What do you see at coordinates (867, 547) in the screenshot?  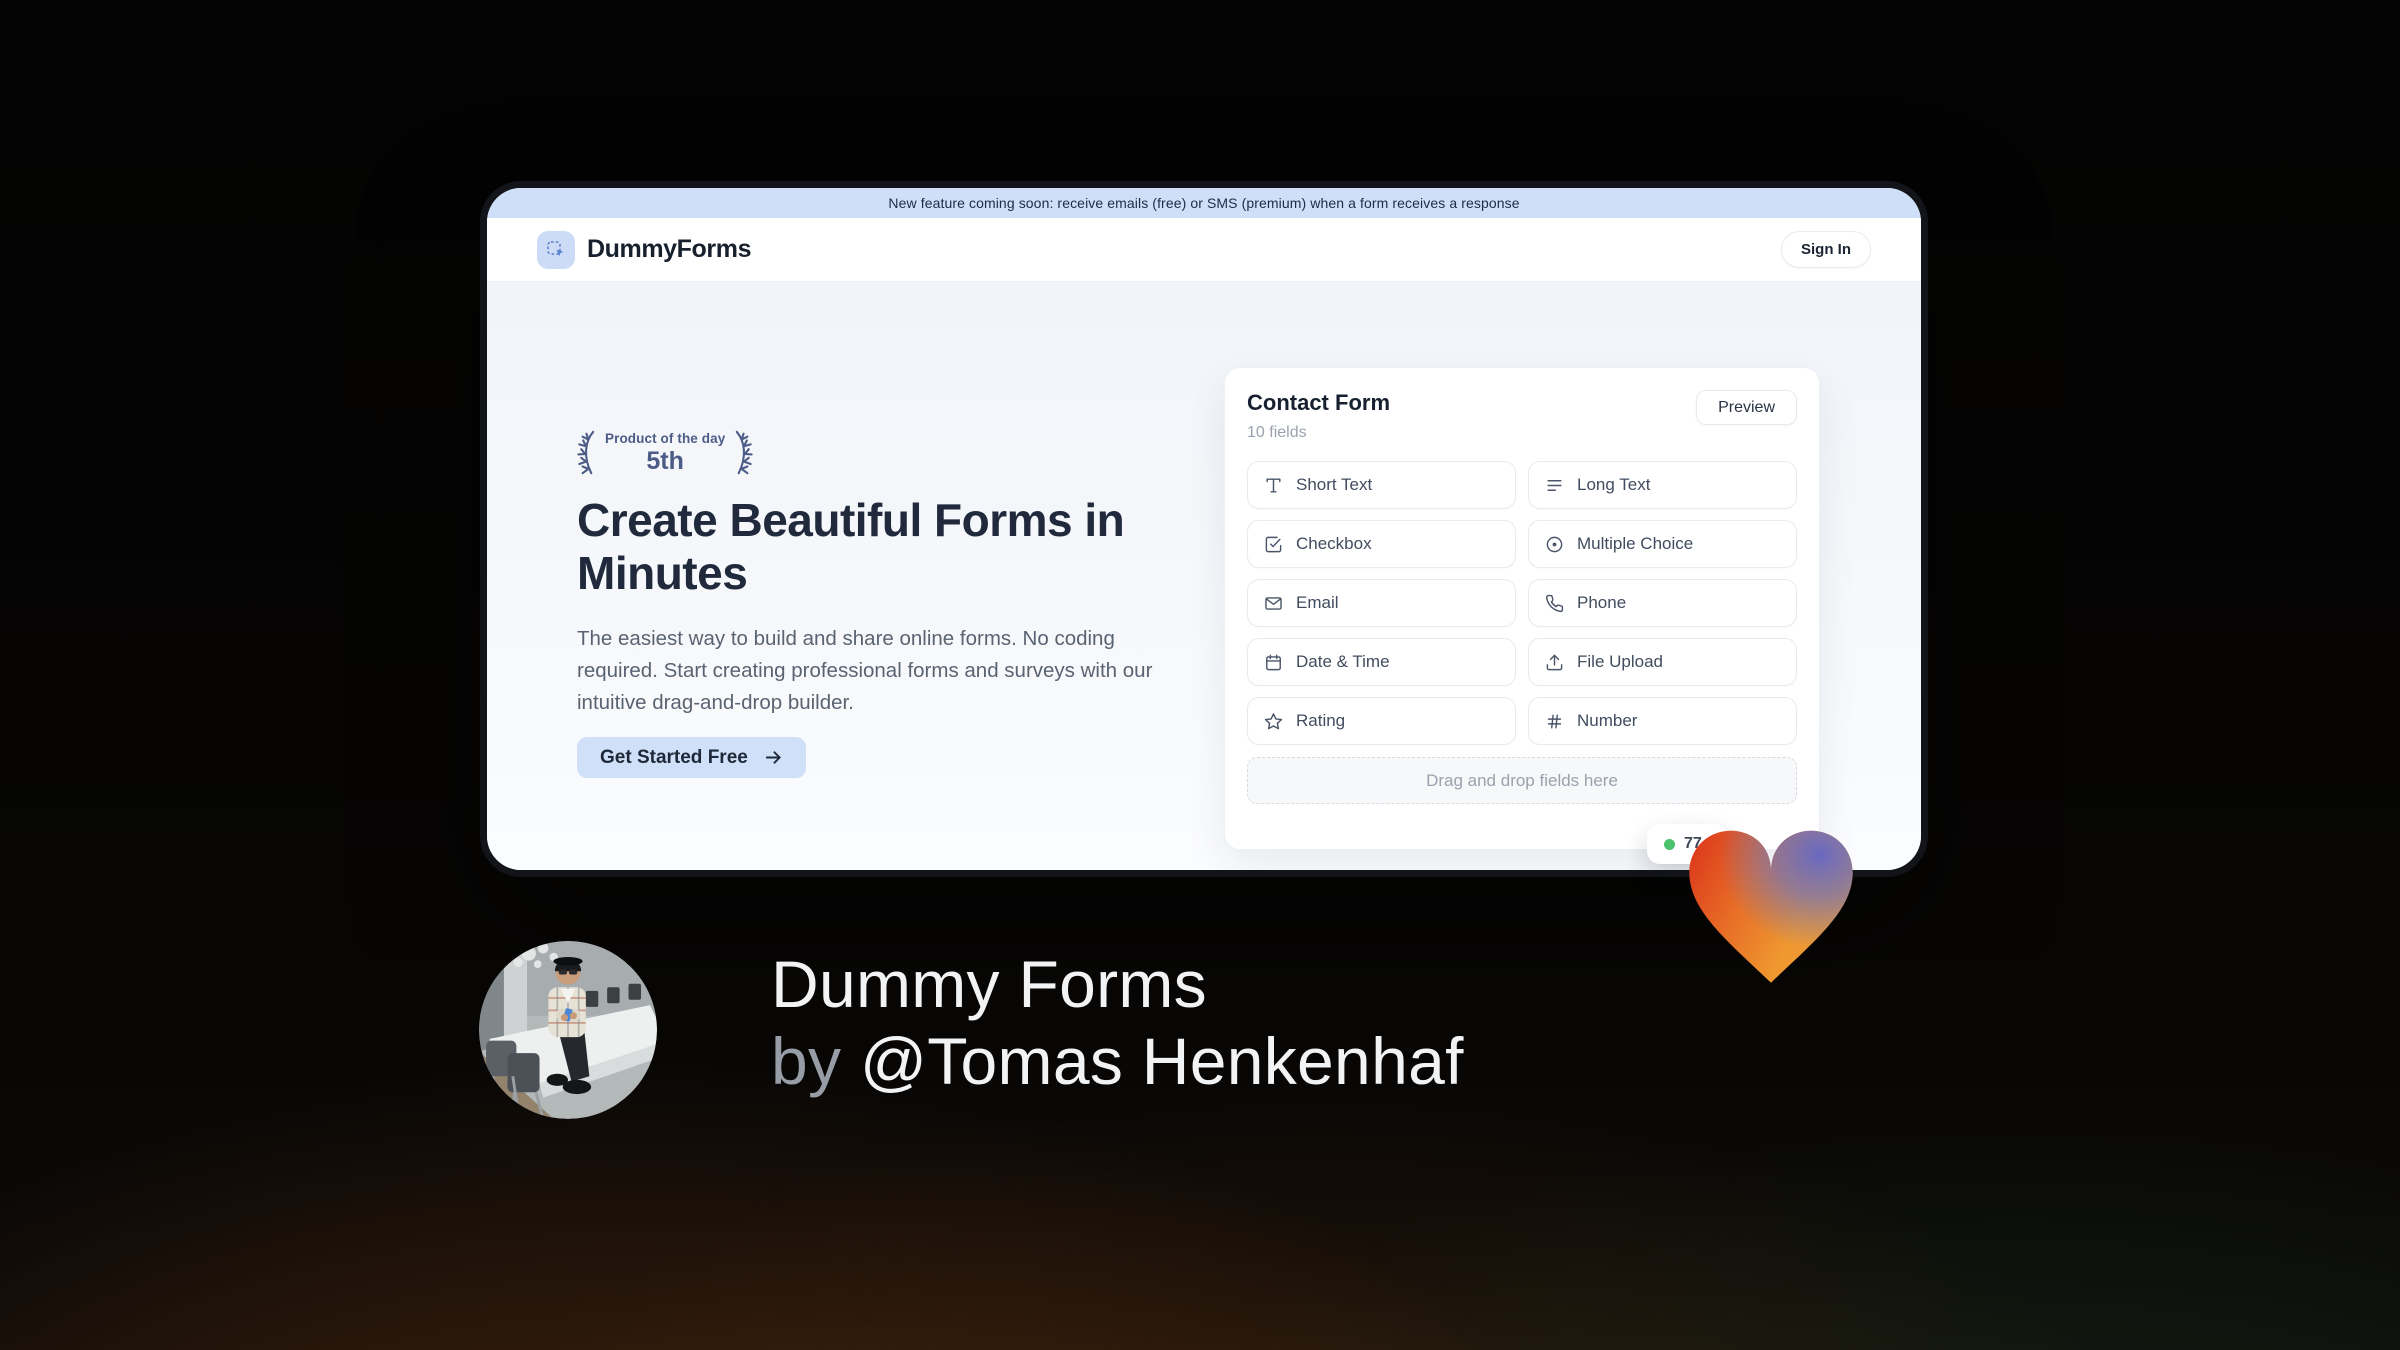 I see `hero-headline: Create Beautiful Forms in Minutes` at bounding box center [867, 547].